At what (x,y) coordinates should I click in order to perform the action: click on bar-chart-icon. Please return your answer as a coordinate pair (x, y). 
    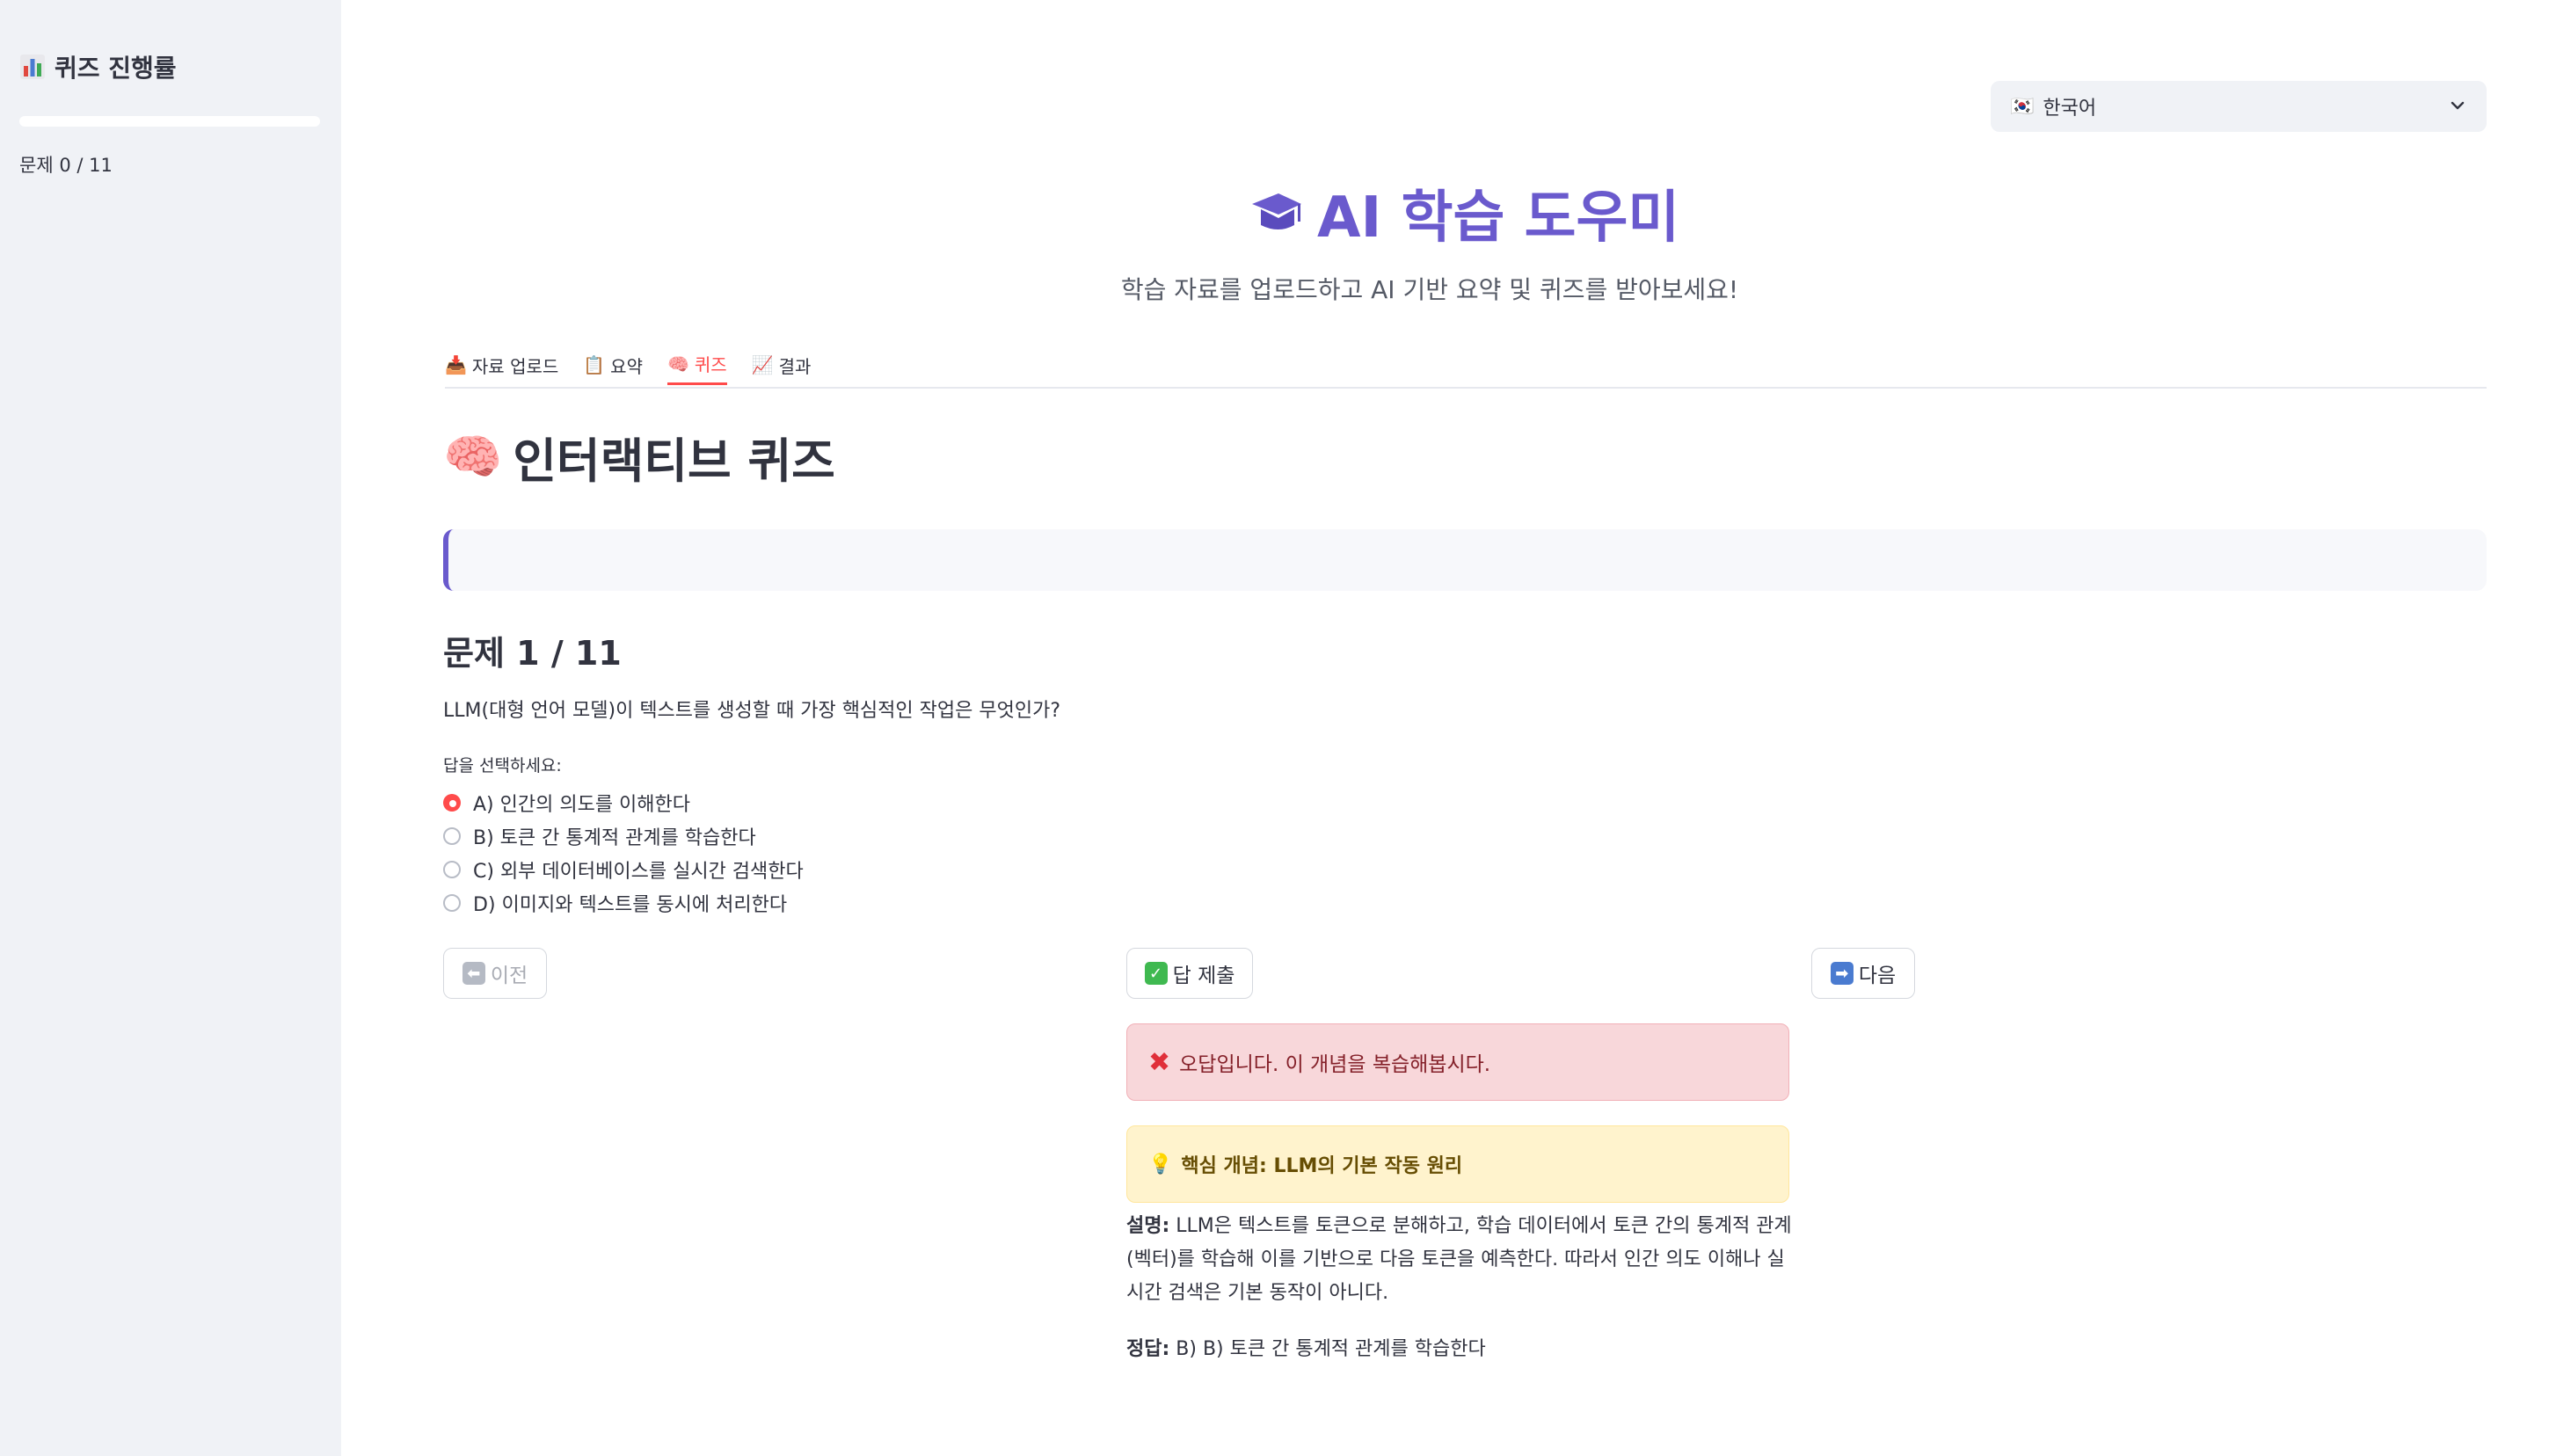
    Looking at the image, I should click on (32, 67).